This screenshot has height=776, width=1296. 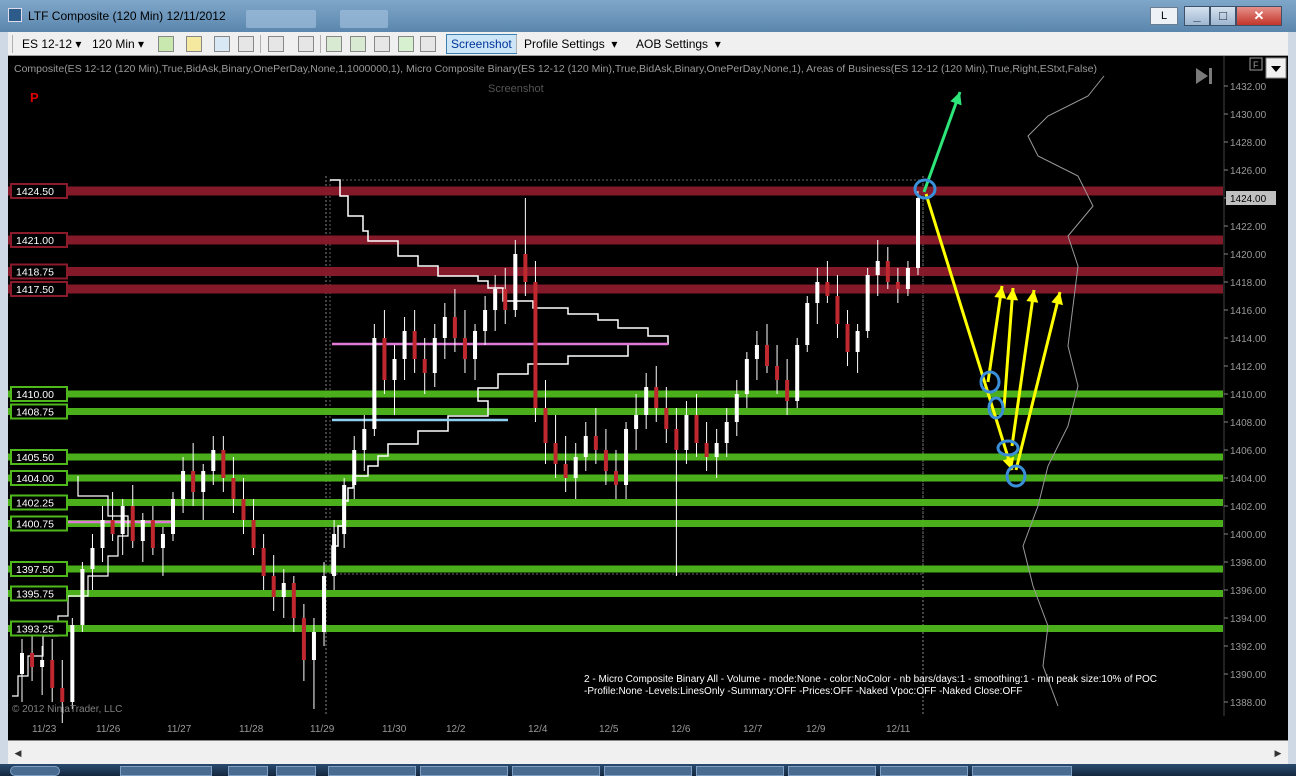 What do you see at coordinates (1248, 227) in the screenshot?
I see `price-tick-label: 1422.00` at bounding box center [1248, 227].